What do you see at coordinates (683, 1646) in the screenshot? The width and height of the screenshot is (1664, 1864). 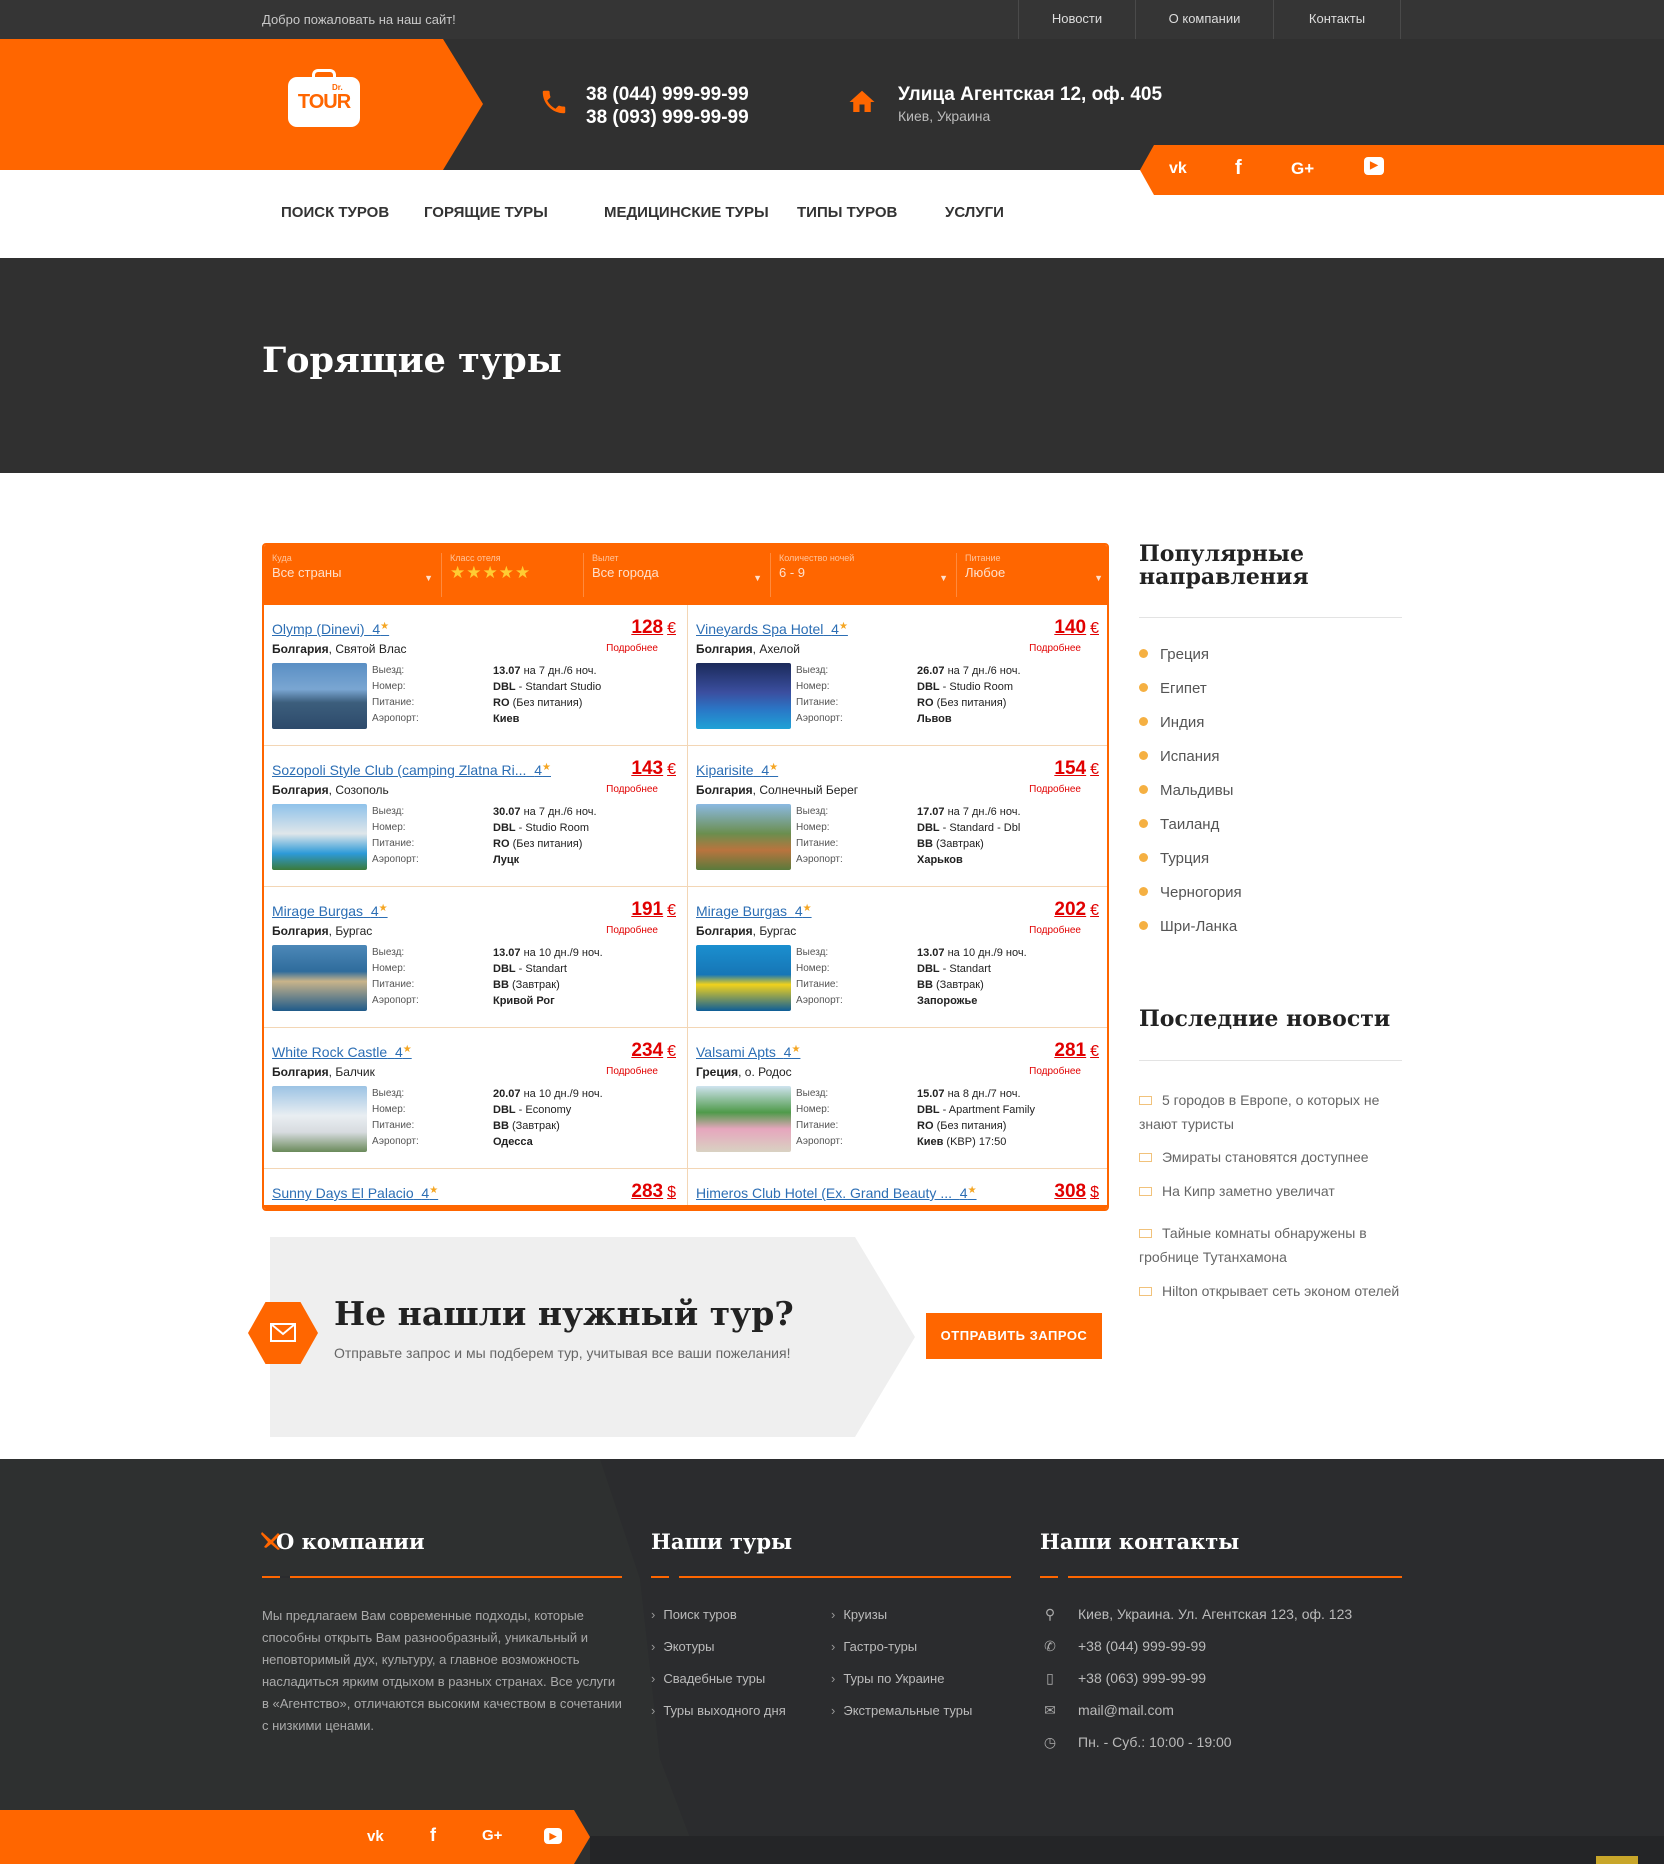 I see `footer-tour-link: › Экотуры` at bounding box center [683, 1646].